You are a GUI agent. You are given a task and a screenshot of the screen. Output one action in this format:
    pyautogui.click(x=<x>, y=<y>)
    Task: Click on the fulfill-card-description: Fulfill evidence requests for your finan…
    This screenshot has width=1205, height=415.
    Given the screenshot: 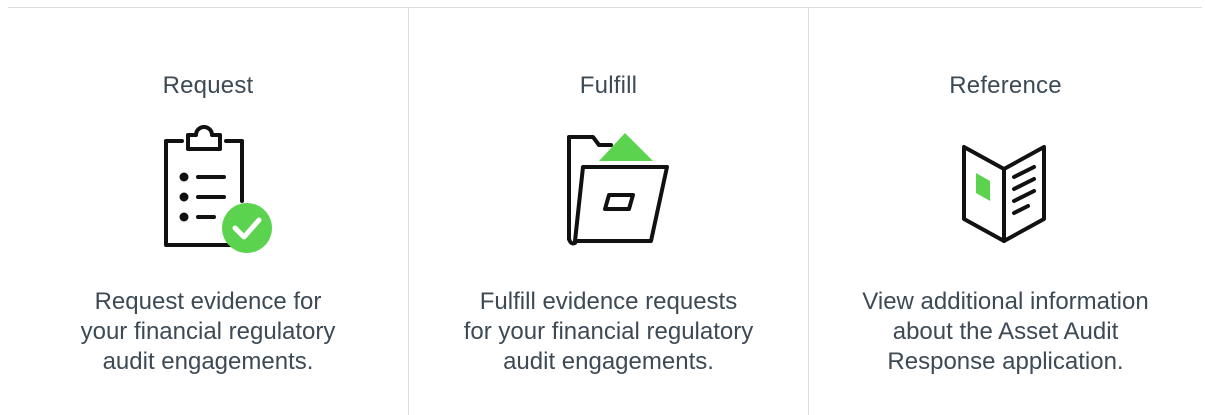 What is the action you would take?
    pyautogui.click(x=609, y=332)
    